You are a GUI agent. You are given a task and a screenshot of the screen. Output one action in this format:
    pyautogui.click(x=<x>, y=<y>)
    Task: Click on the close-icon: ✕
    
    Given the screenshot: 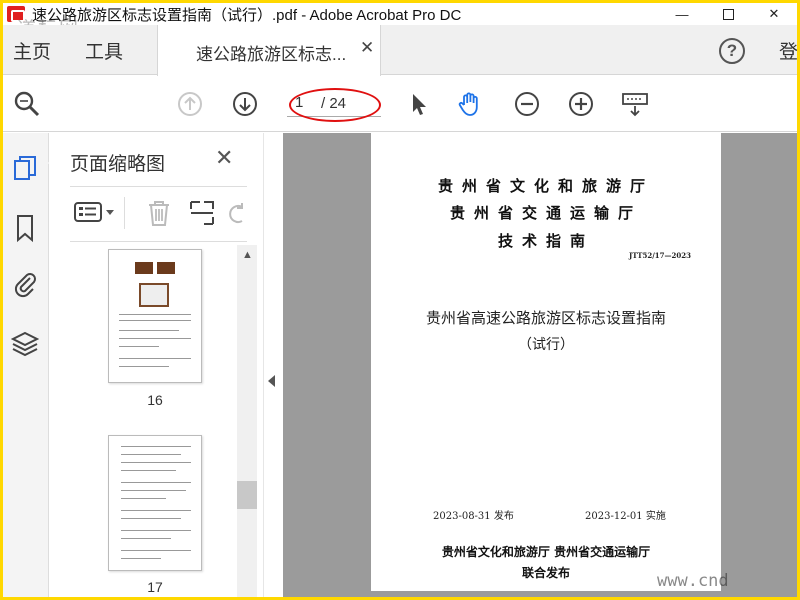 What is the action you would take?
    pyautogui.click(x=774, y=13)
    